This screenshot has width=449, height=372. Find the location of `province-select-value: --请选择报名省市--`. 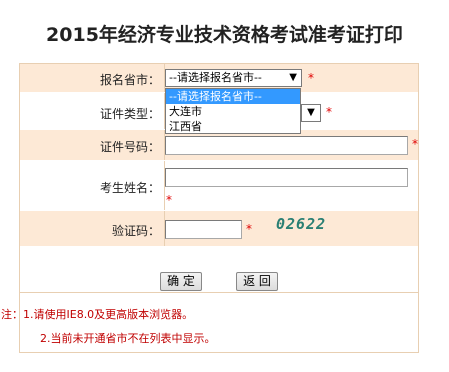

province-select-value: --请选择报名省市-- is located at coordinates (215, 77).